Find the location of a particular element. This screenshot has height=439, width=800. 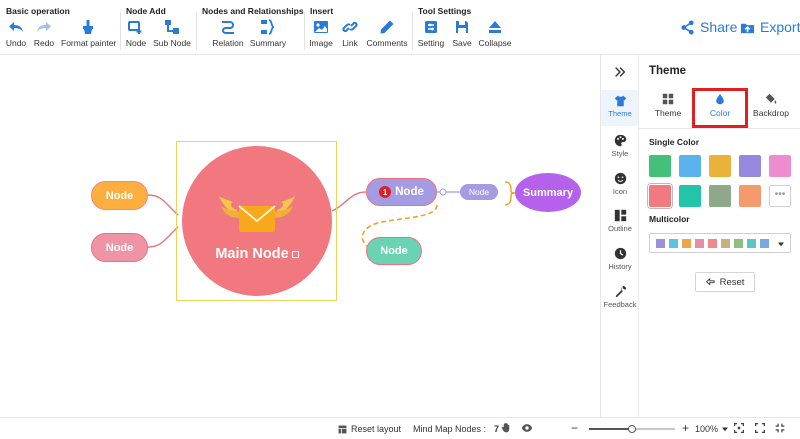

grid-icon is located at coordinates (668, 99).